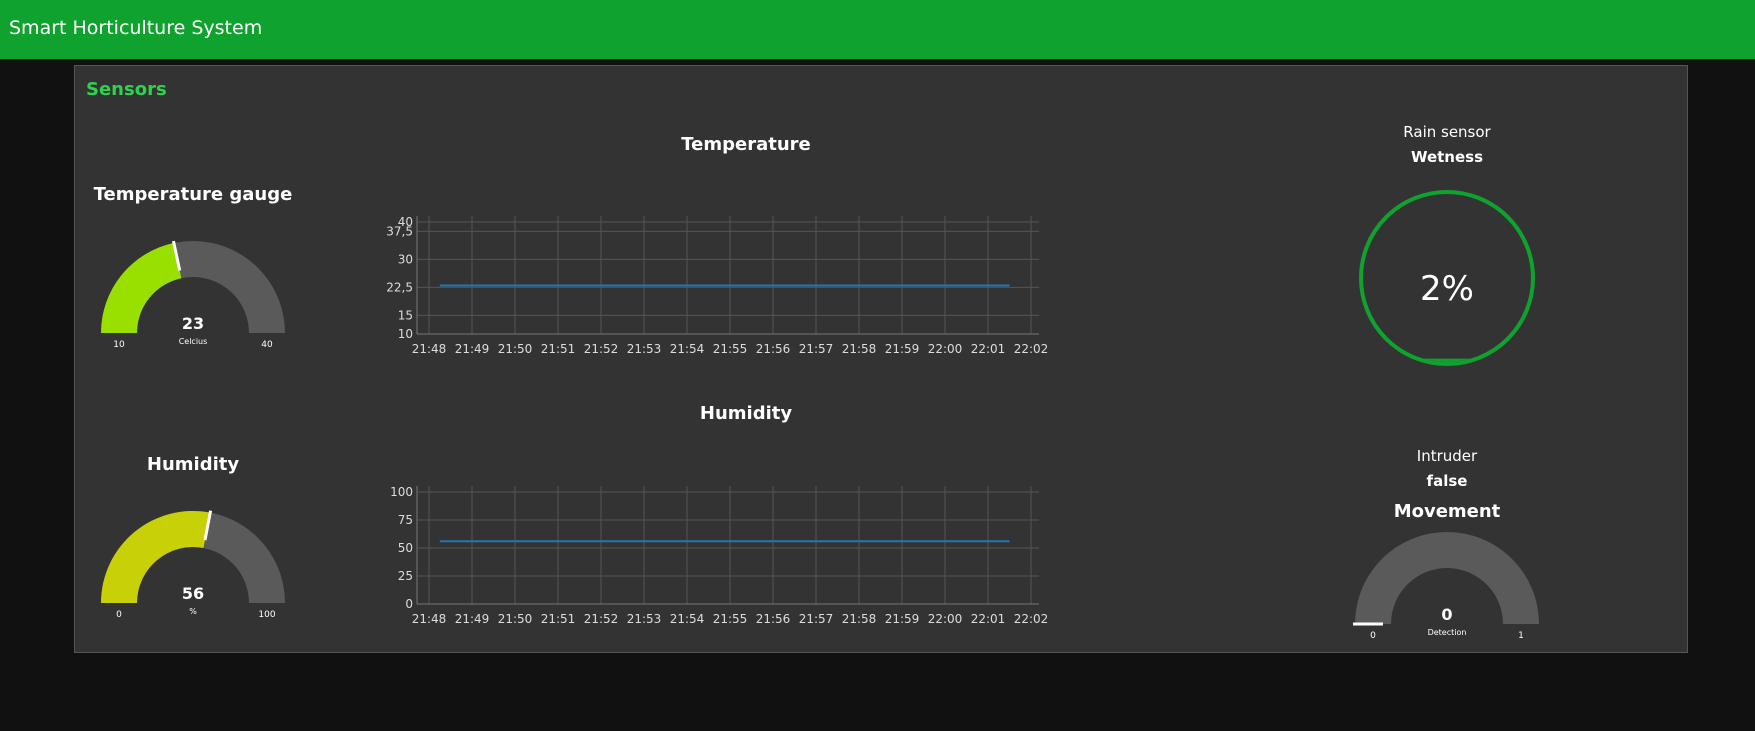  Describe the element at coordinates (746, 144) in the screenshot. I see `temperature-chart-title: Temperature` at that location.